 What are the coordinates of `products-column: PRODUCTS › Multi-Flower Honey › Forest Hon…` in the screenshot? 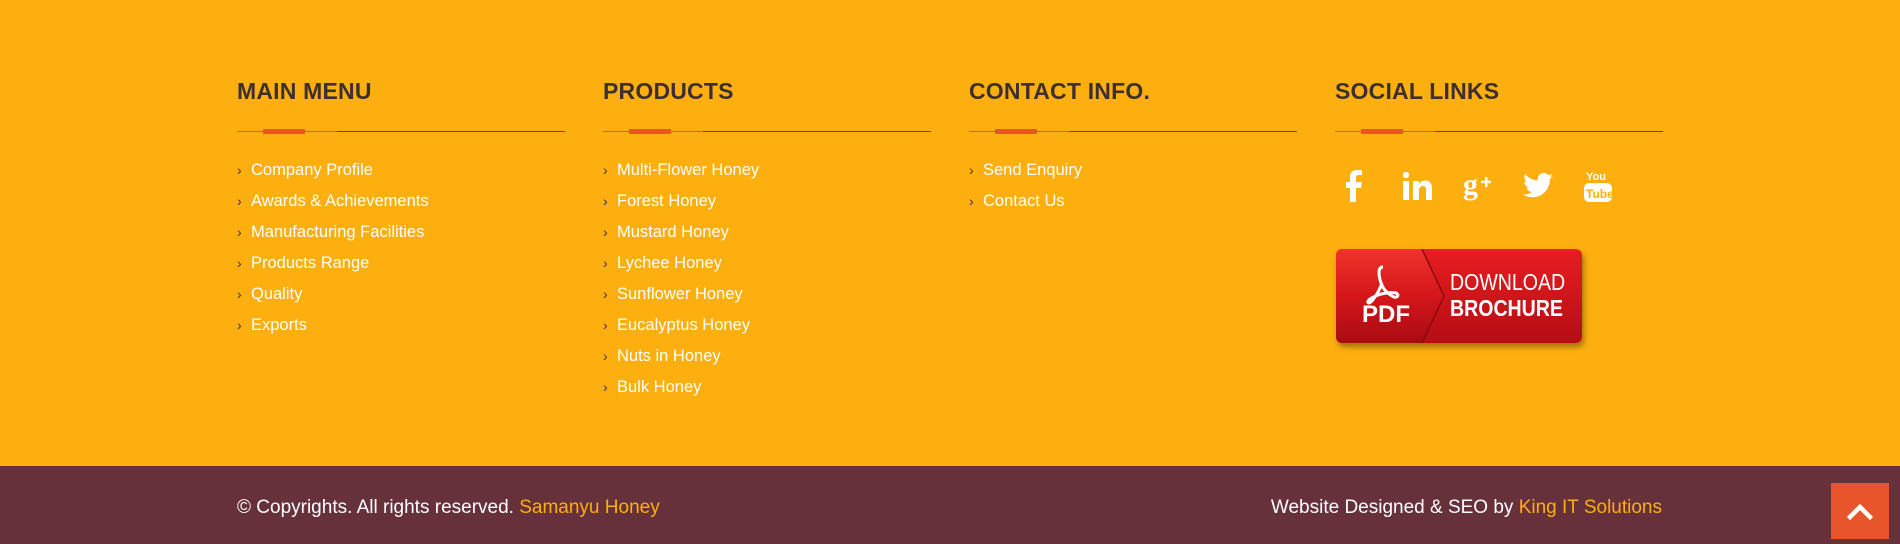 It's located at (767, 242).